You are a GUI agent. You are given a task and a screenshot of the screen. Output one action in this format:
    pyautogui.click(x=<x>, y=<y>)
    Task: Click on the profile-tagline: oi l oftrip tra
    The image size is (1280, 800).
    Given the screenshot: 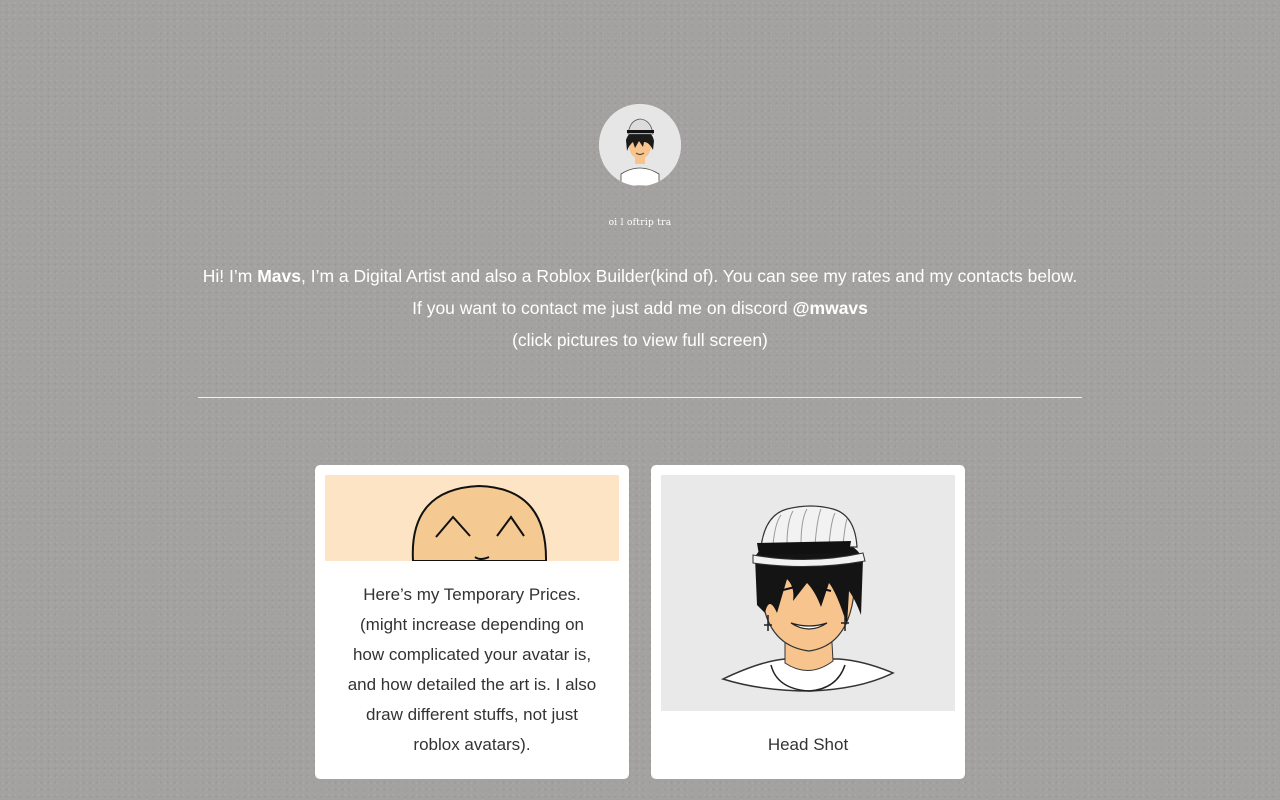 What is the action you would take?
    pyautogui.click(x=640, y=223)
    